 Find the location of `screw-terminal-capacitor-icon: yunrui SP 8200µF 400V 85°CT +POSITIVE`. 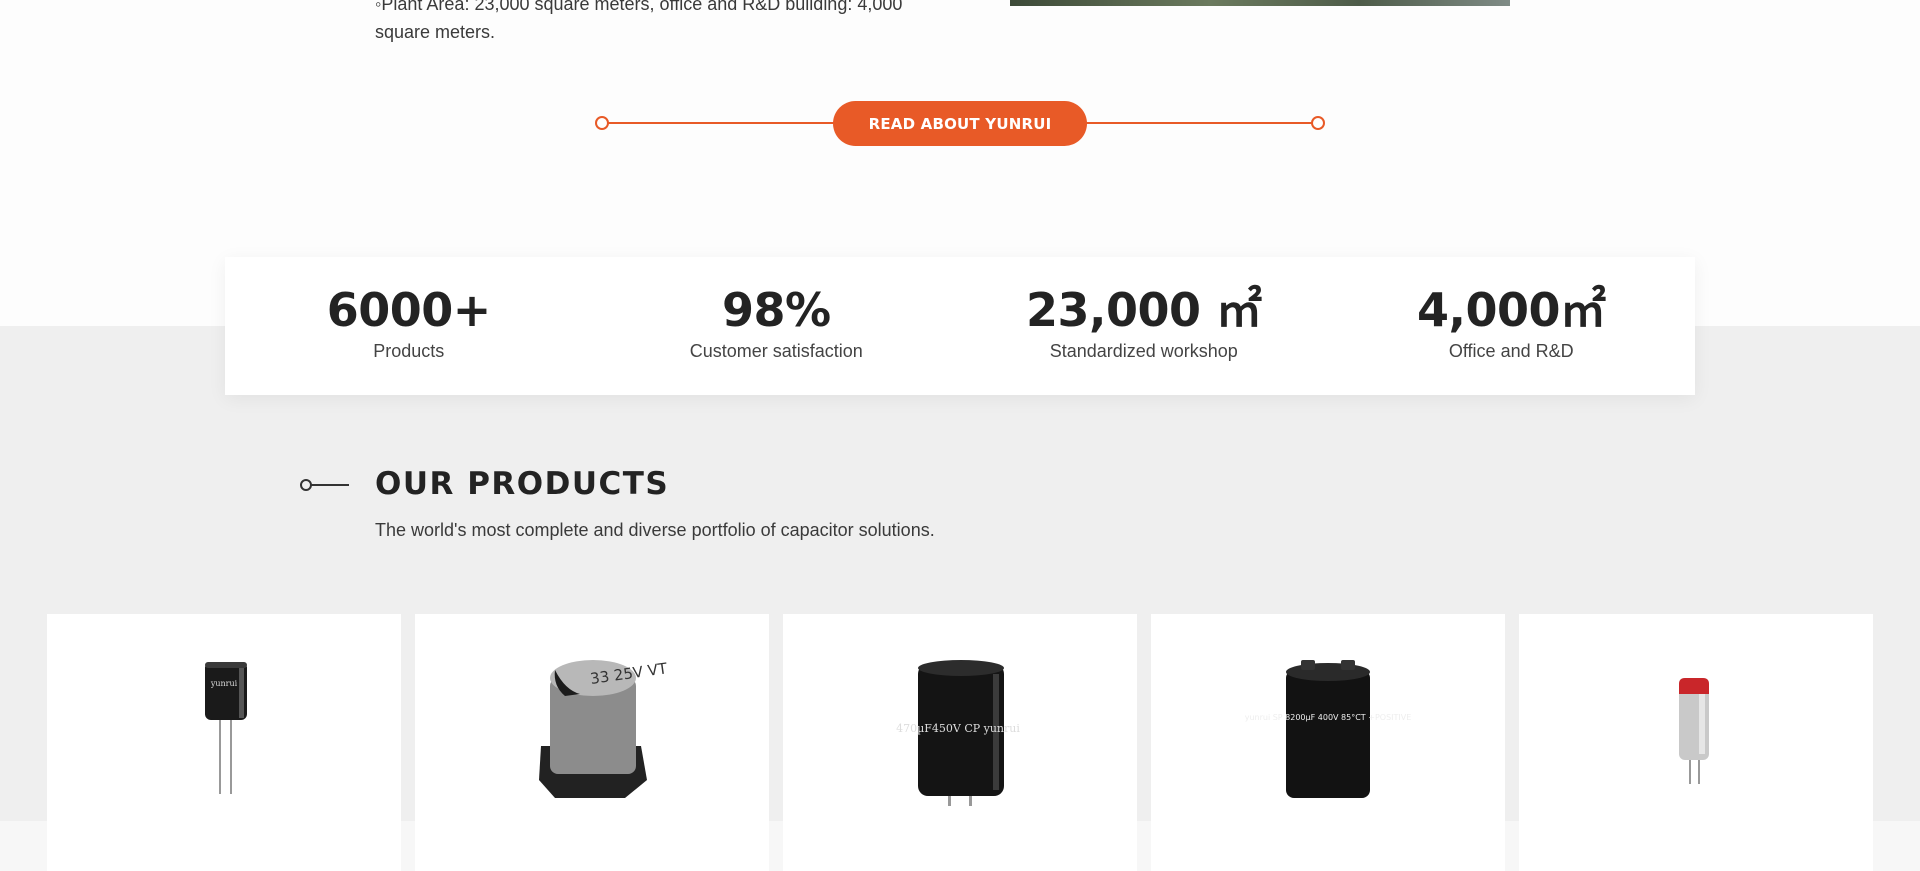

screw-terminal-capacitor-icon: yunrui SP 8200µF 400V 85°CT +POSITIVE is located at coordinates (1328, 729).